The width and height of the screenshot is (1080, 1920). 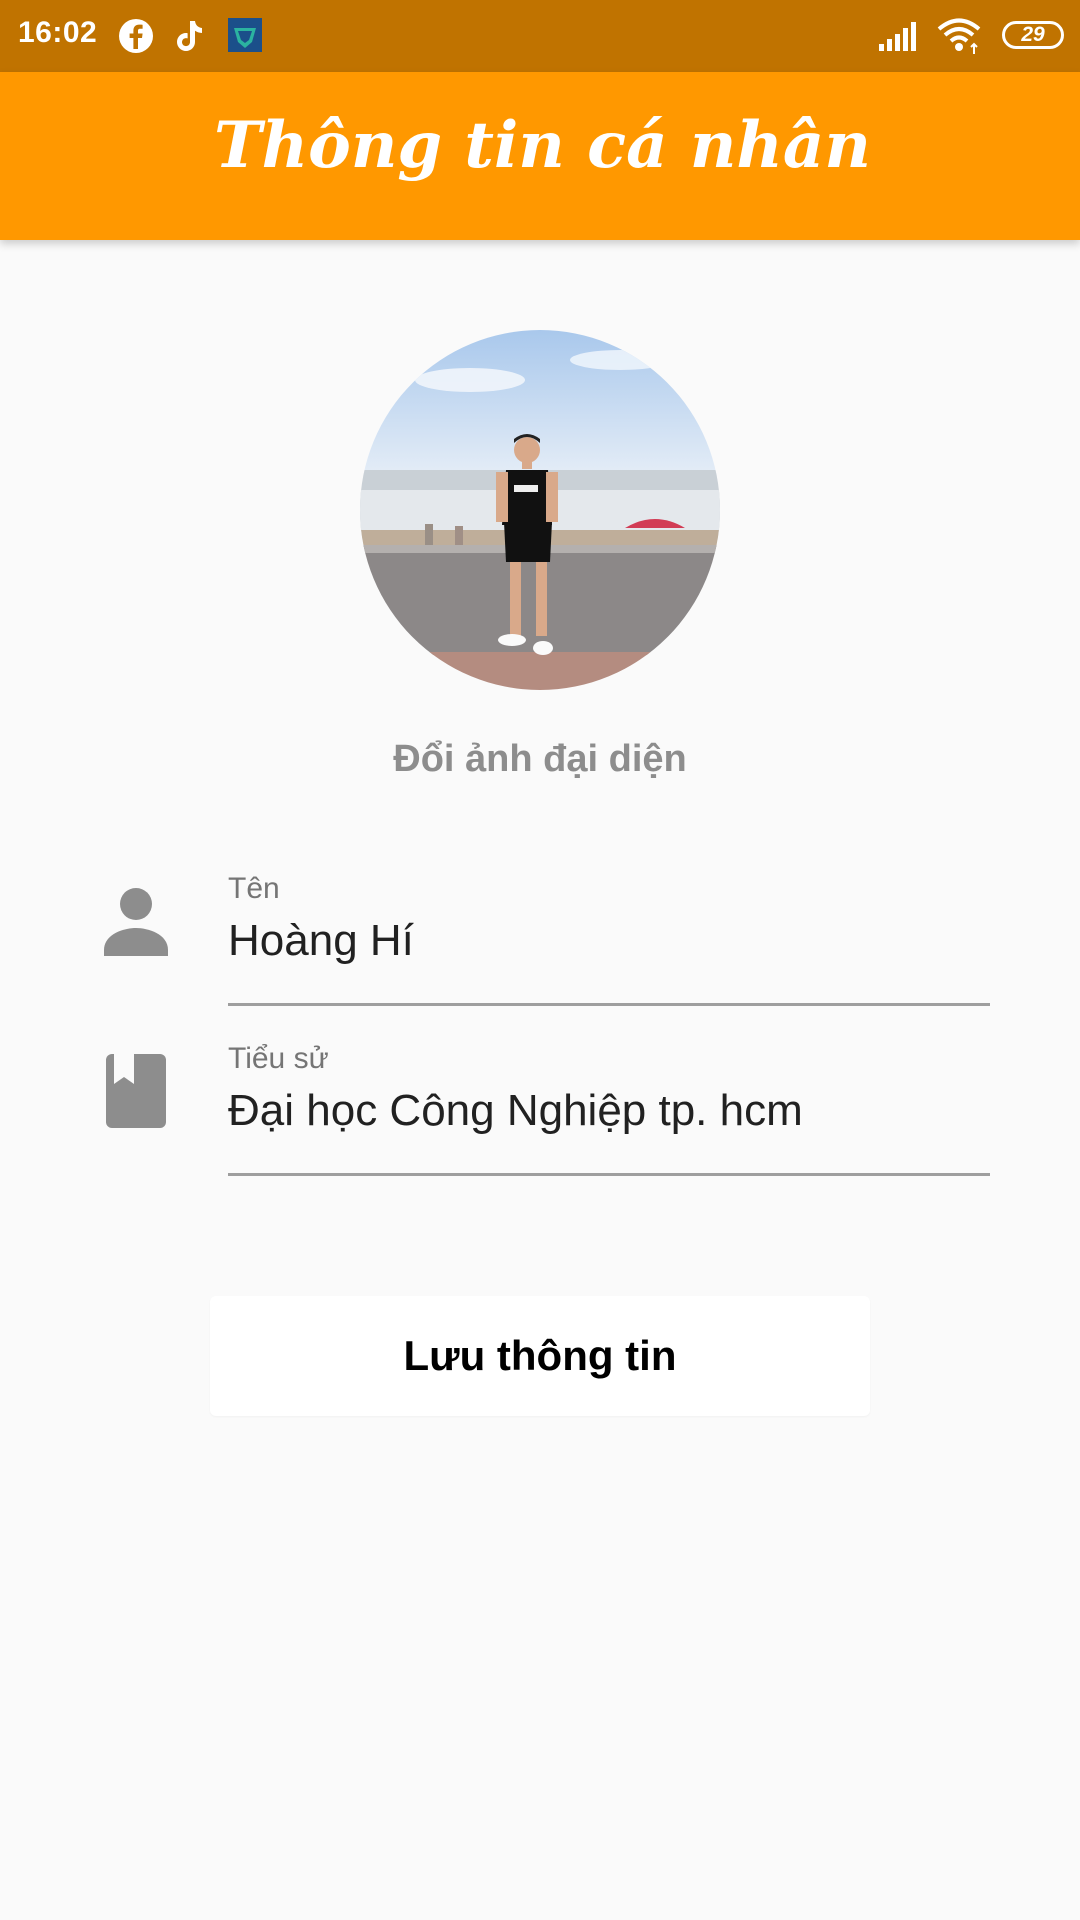 I want to click on bio-field-label: Tiểu sử, so click(x=278, y=1058).